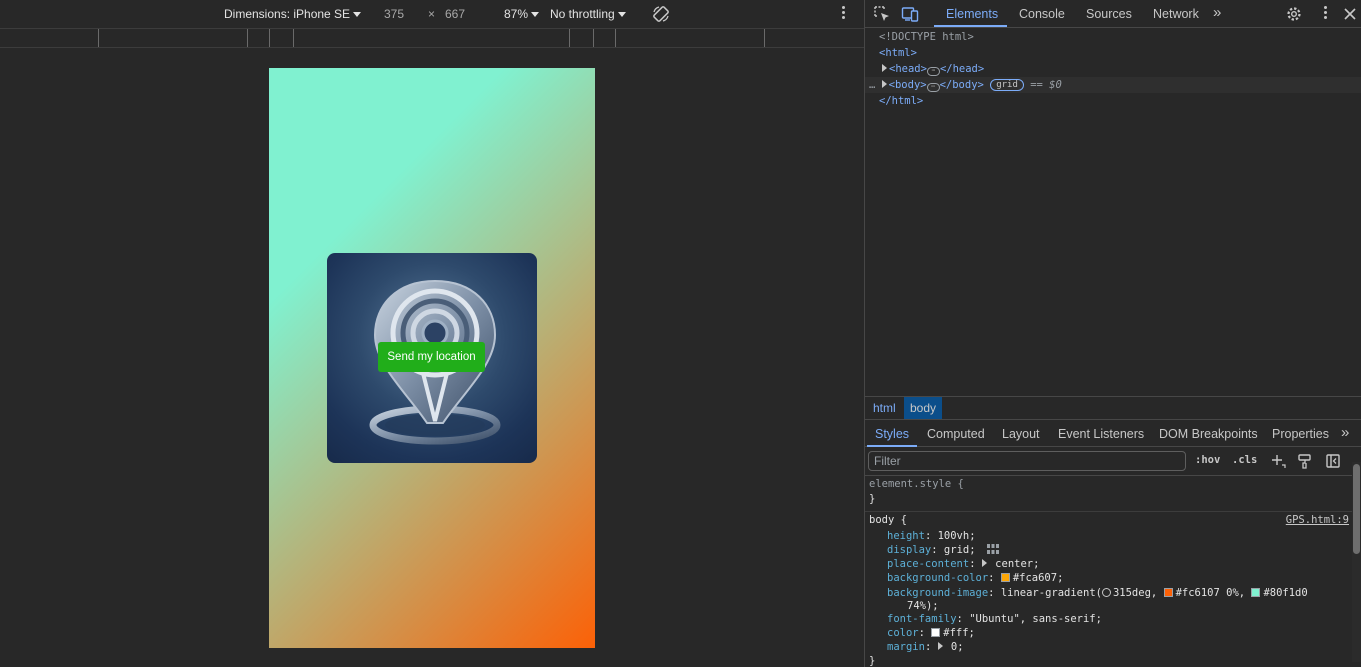 Image resolution: width=1361 pixels, height=667 pixels. Describe the element at coordinates (1356, 509) in the screenshot. I see `scrollbar-thumb` at that location.